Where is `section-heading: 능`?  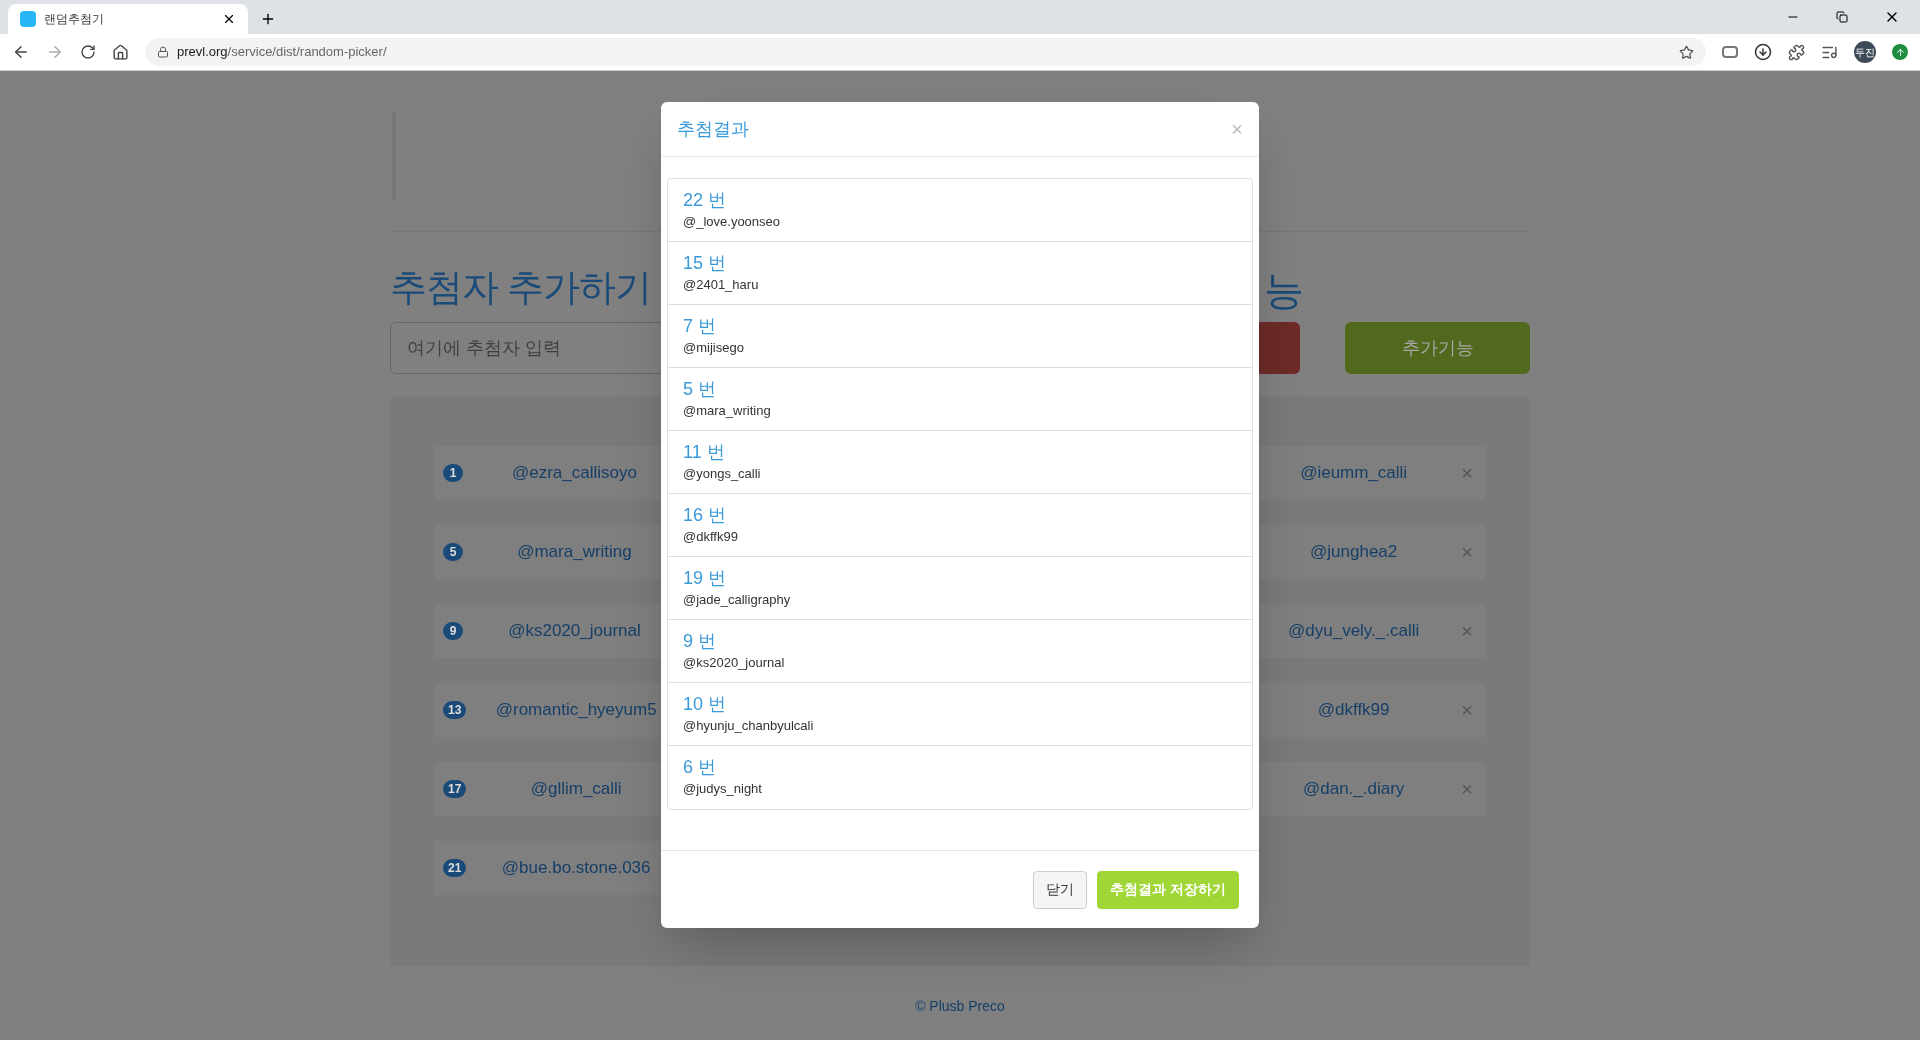
section-heading: 능 is located at coordinates (1284, 290).